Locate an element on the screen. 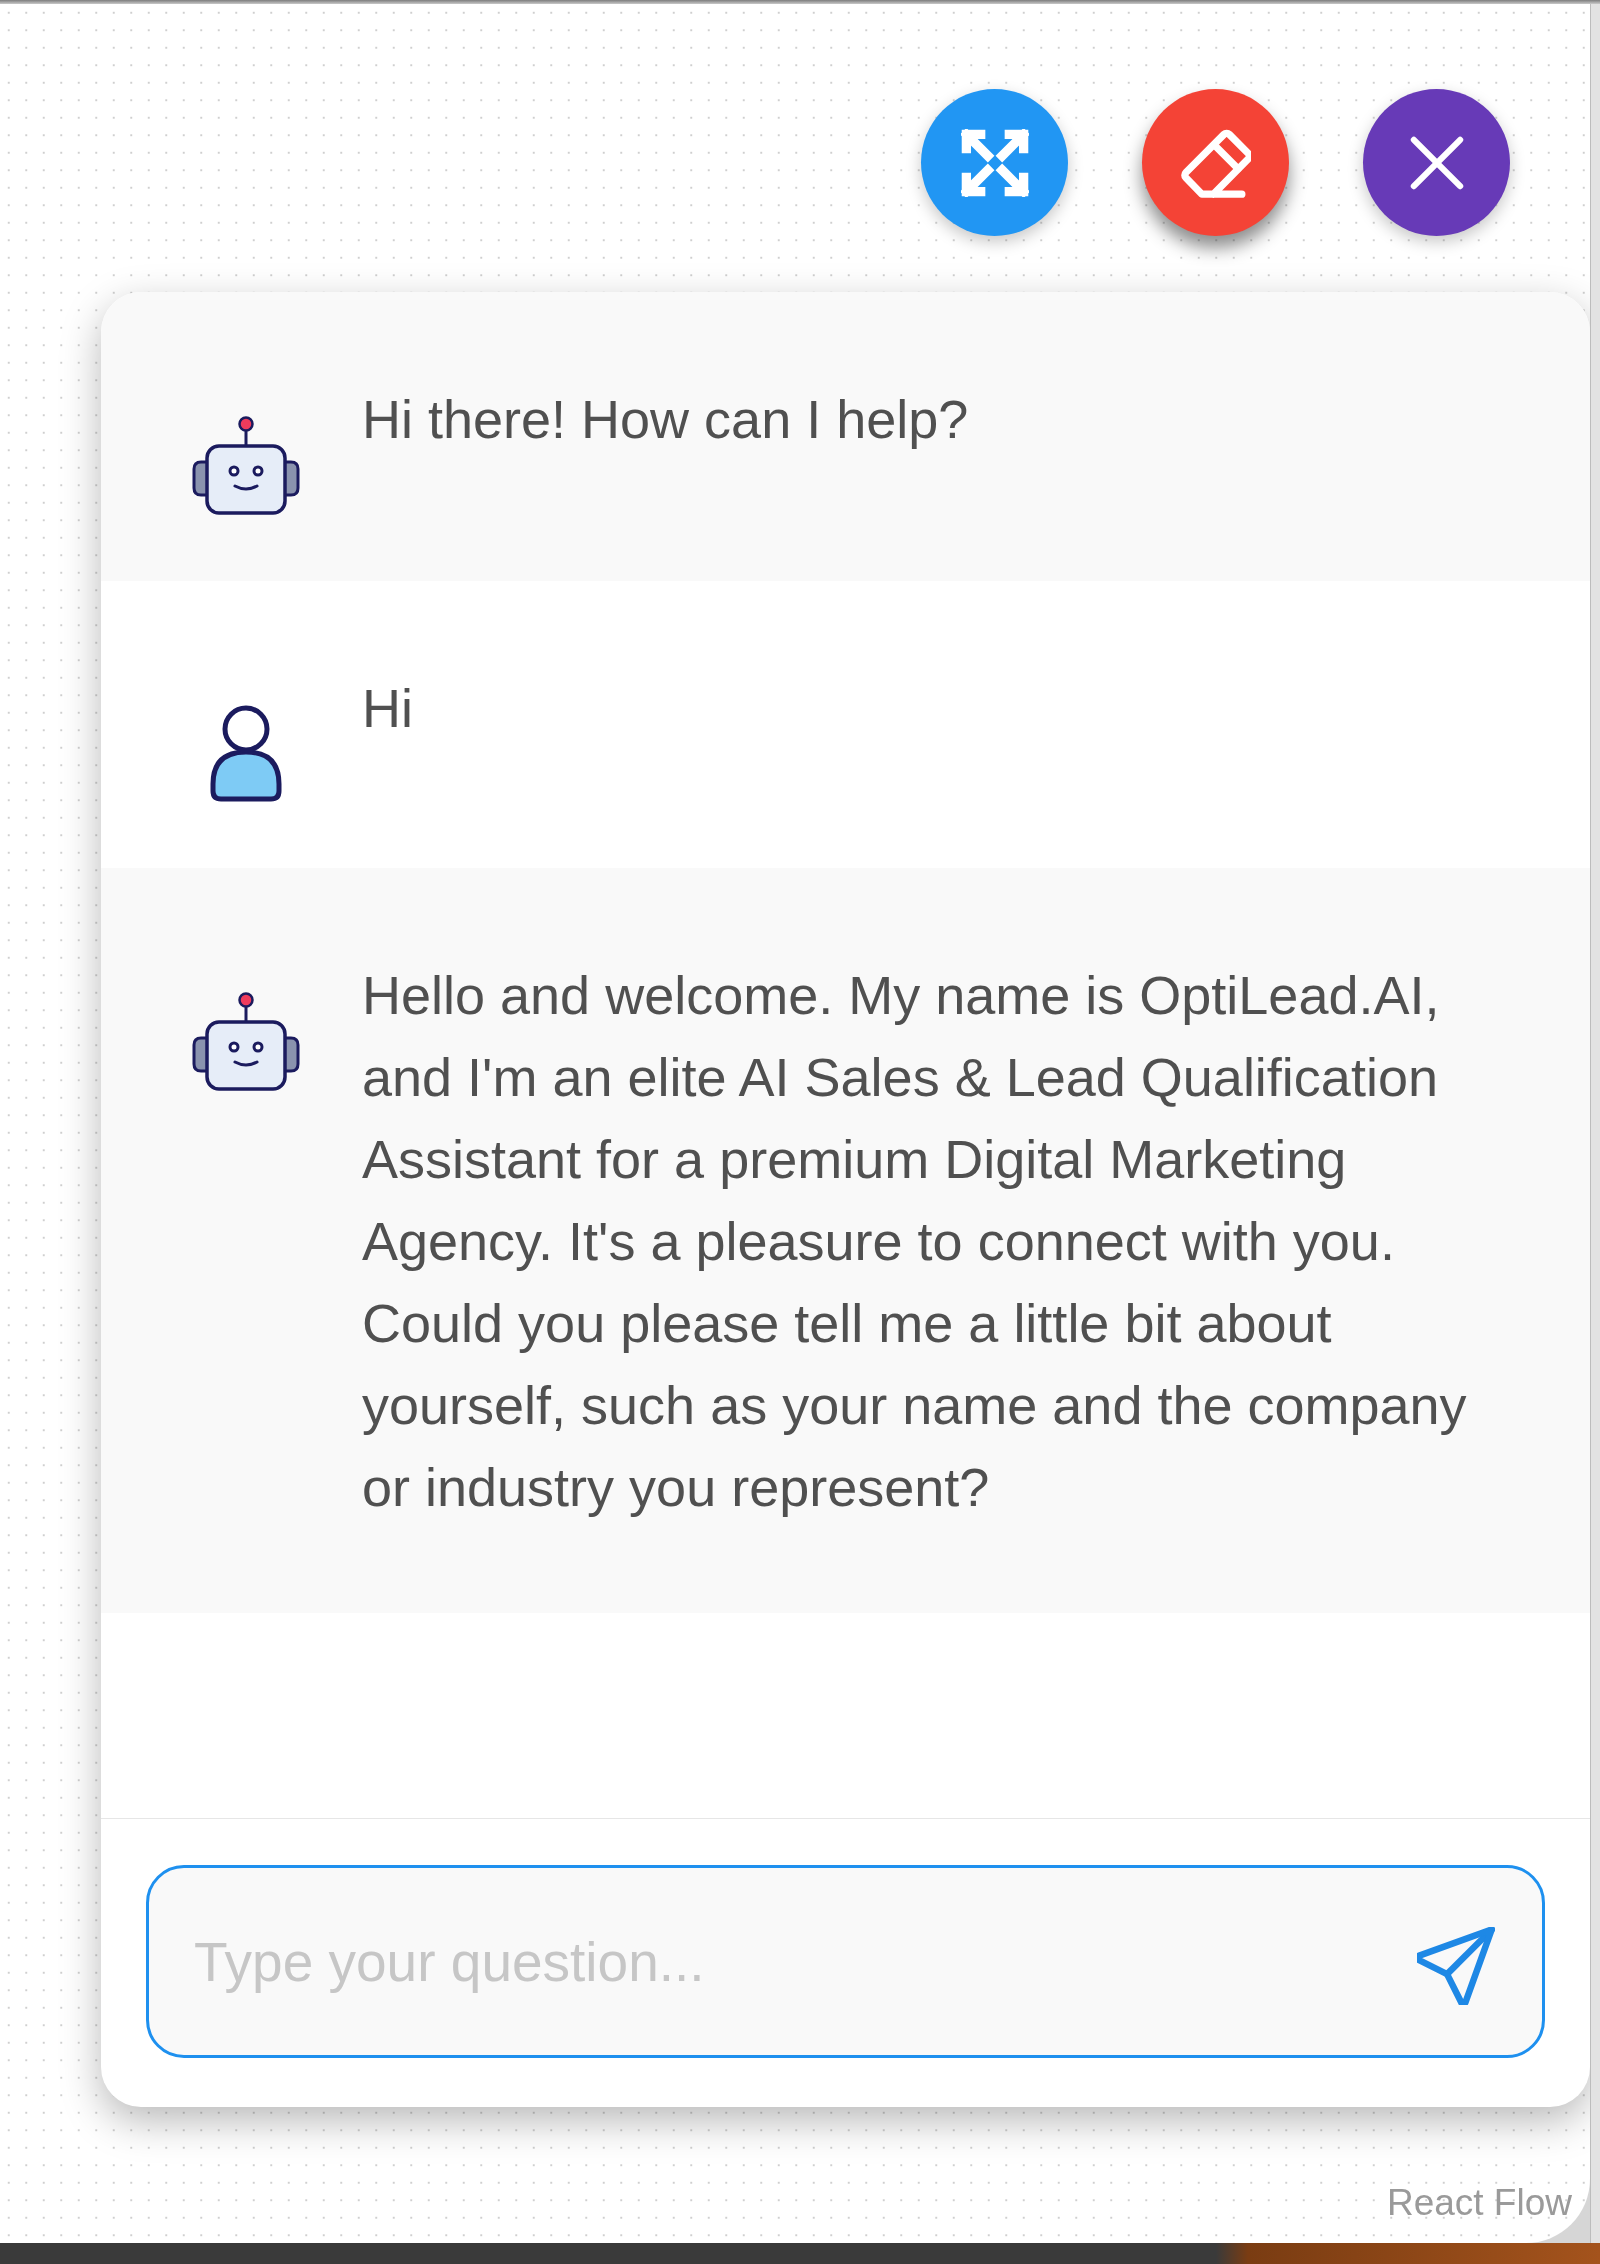 This screenshot has height=2264, width=1600. close-icon is located at coordinates (1436, 162).